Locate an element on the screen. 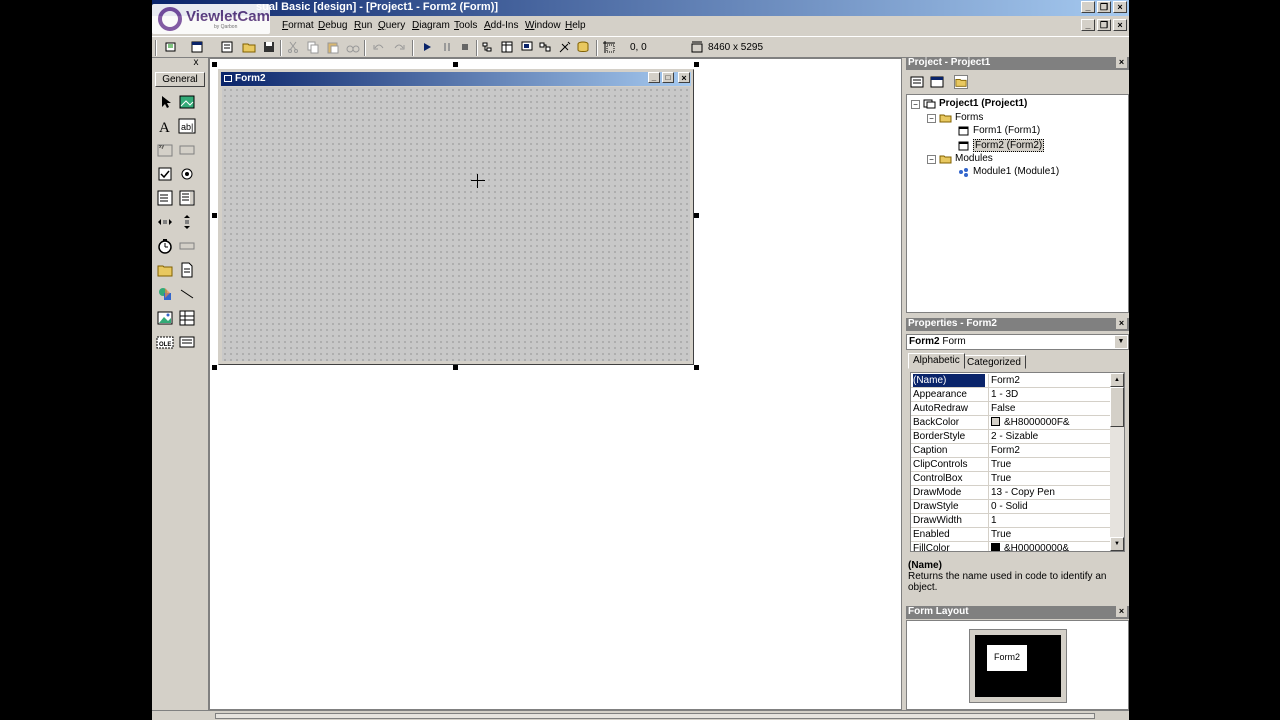  optionbutton-tool-icon is located at coordinates (187, 174).